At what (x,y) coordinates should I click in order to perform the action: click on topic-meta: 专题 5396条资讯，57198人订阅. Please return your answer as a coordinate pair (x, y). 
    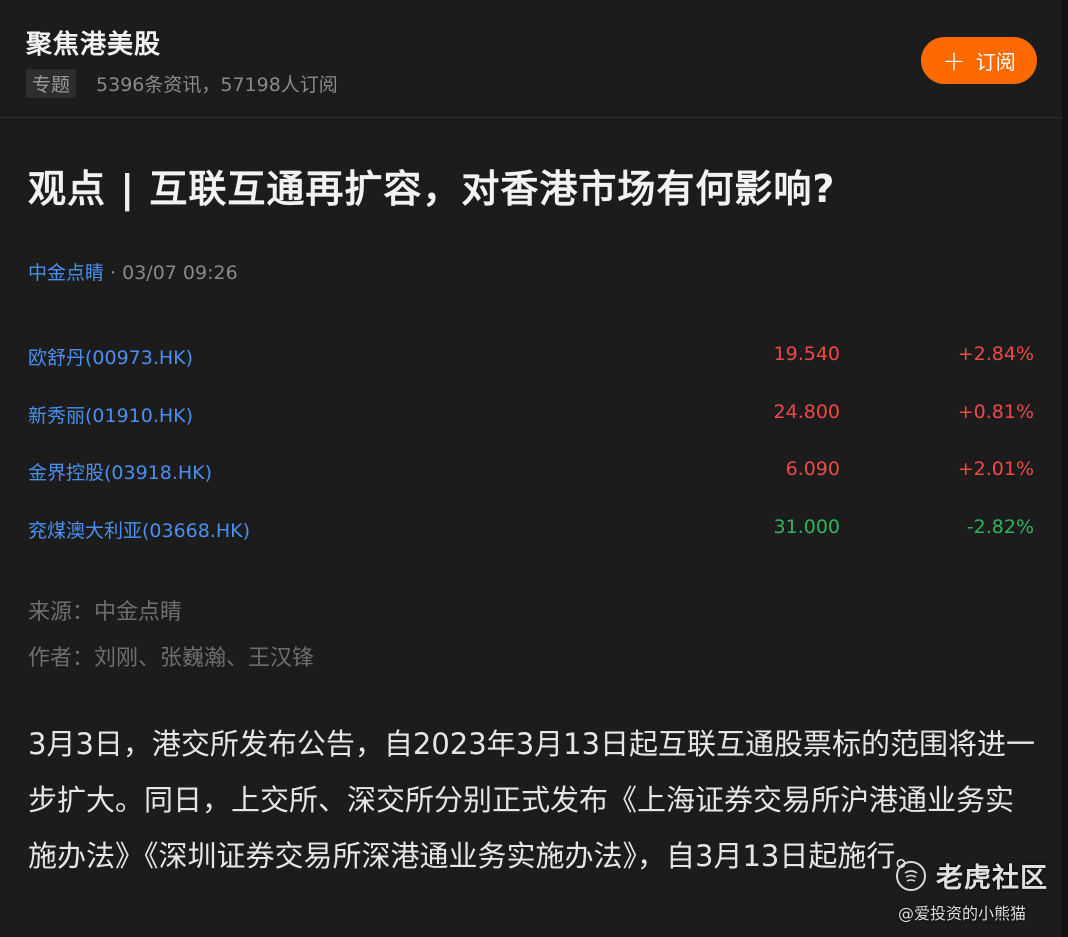
    Looking at the image, I should click on (182, 83).